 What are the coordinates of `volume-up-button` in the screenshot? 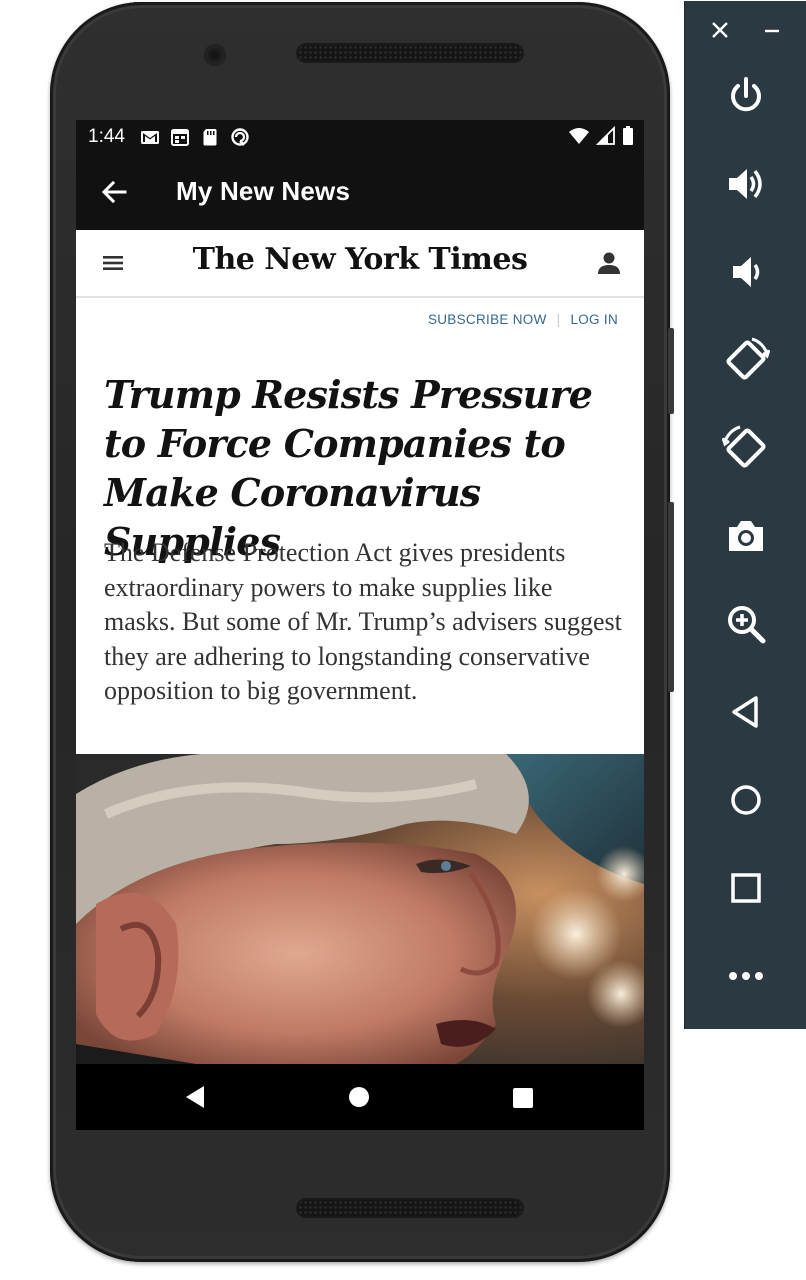 It's located at (746, 184).